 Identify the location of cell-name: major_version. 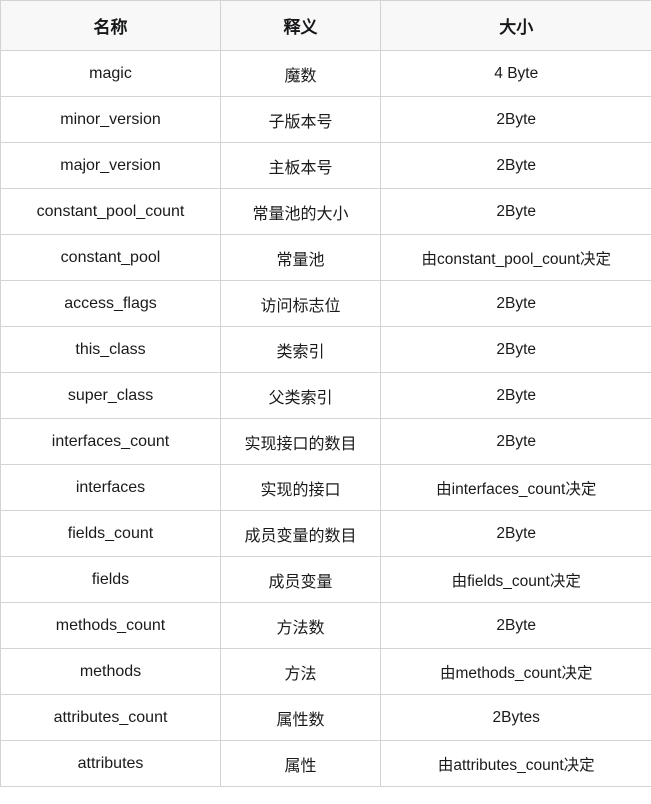
(110, 165).